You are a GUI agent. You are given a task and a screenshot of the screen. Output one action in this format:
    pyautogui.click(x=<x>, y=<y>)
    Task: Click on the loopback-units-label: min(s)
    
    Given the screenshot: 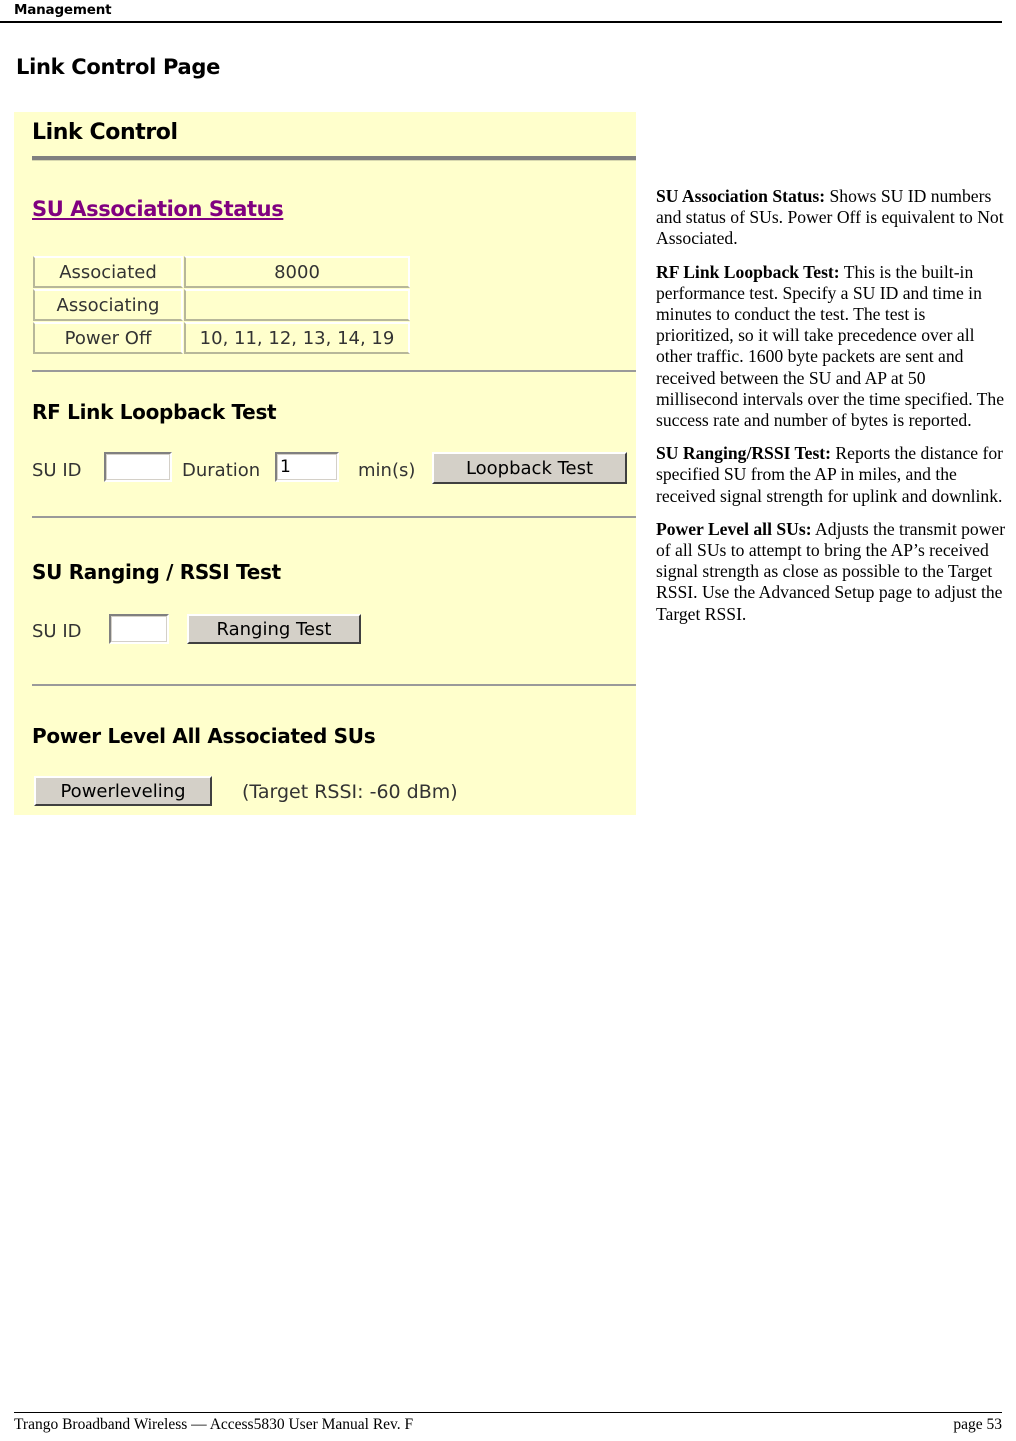 What is the action you would take?
    pyautogui.click(x=387, y=470)
    